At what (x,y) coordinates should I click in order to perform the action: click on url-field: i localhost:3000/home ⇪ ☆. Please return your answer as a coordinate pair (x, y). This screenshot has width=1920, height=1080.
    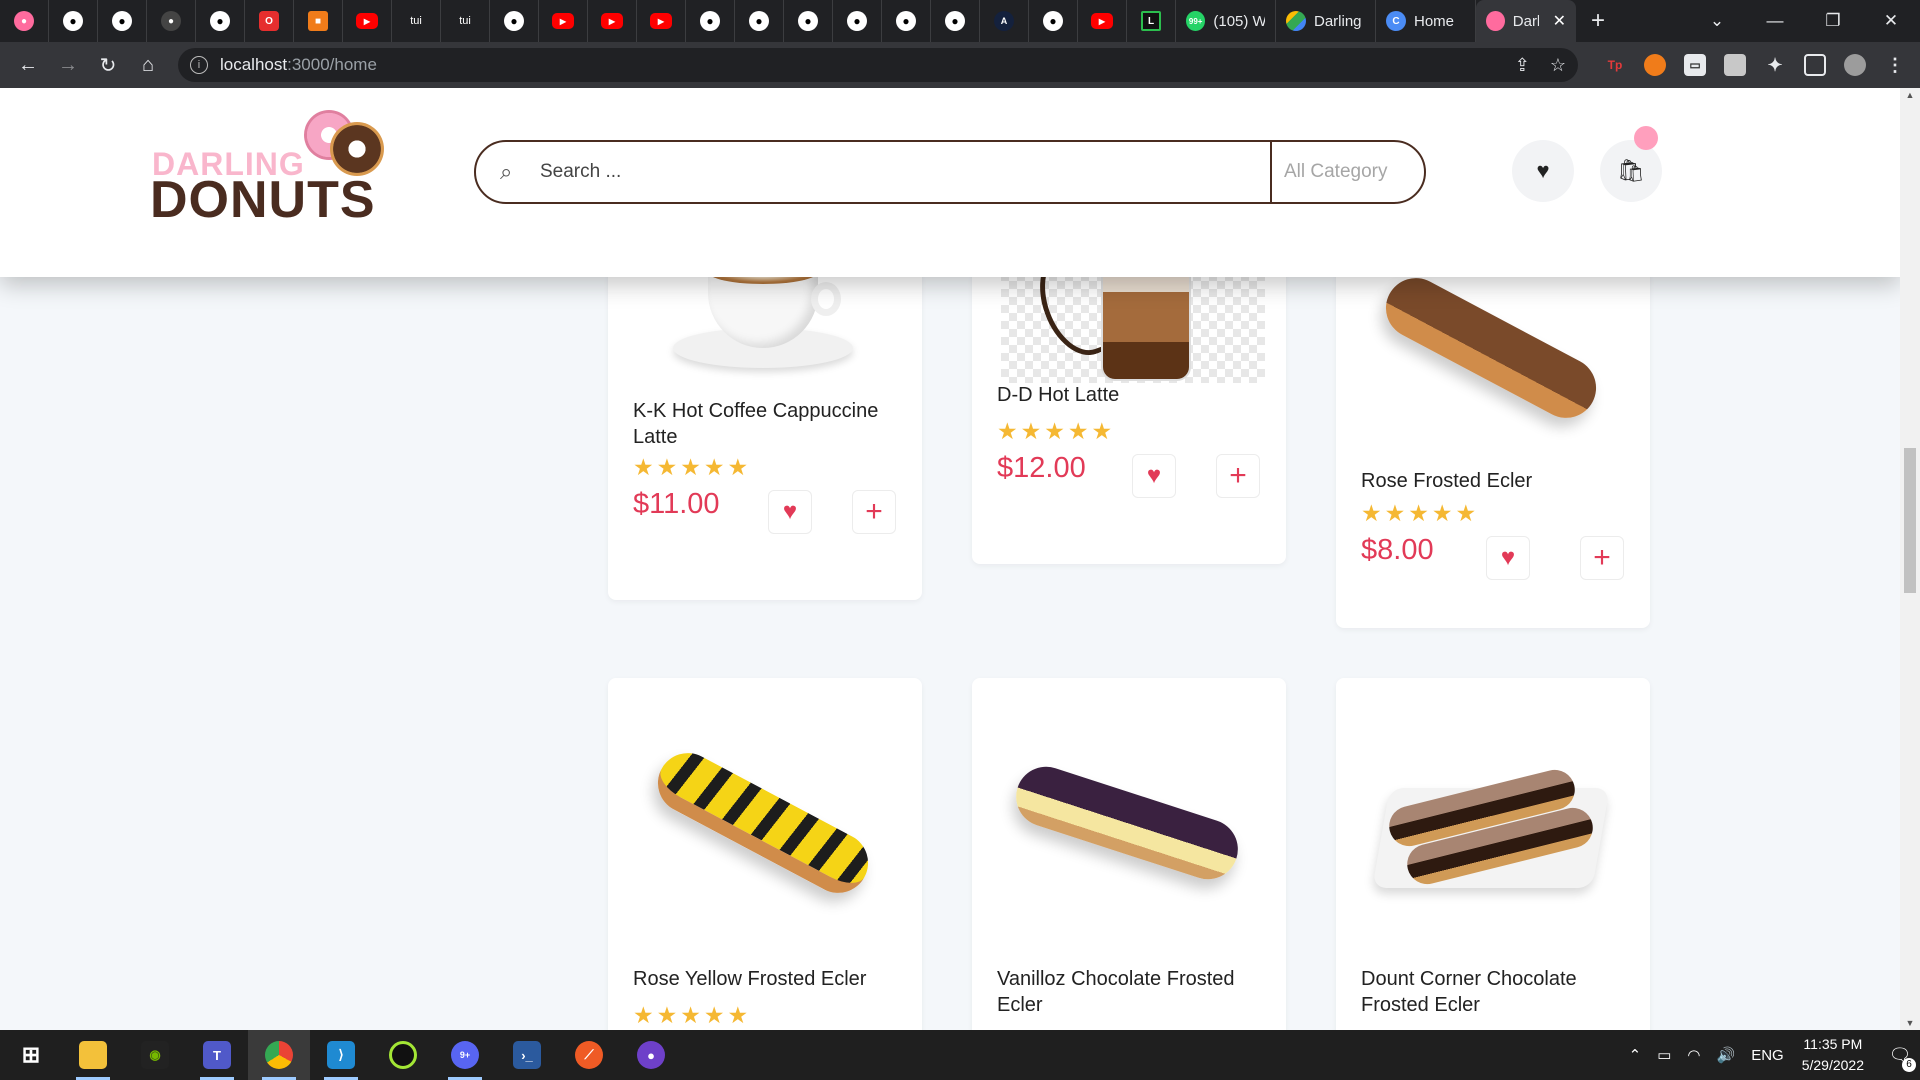
    Looking at the image, I should click on (878, 65).